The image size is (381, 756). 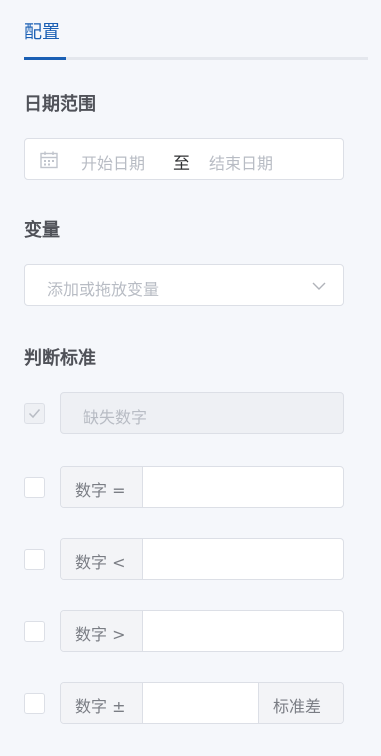 What do you see at coordinates (241, 162) in the screenshot?
I see `end-date-input: 结束日期` at bounding box center [241, 162].